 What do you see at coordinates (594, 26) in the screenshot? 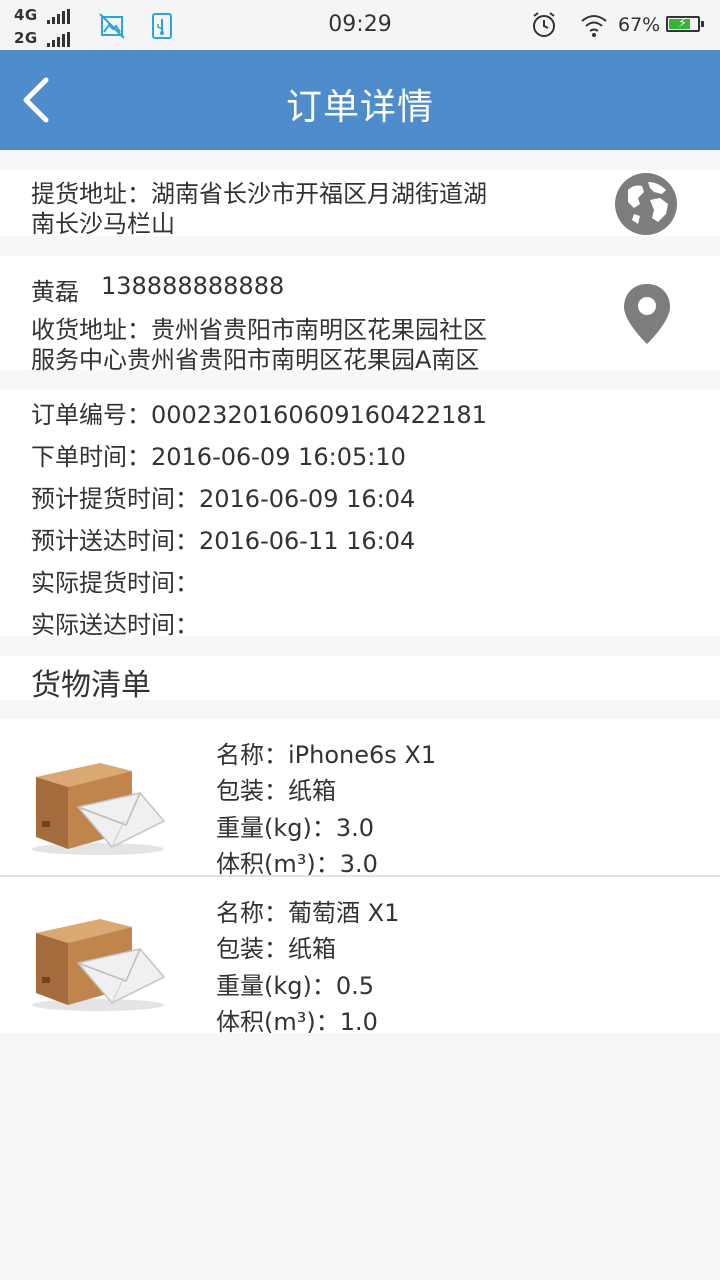
I see `wifi-icon` at bounding box center [594, 26].